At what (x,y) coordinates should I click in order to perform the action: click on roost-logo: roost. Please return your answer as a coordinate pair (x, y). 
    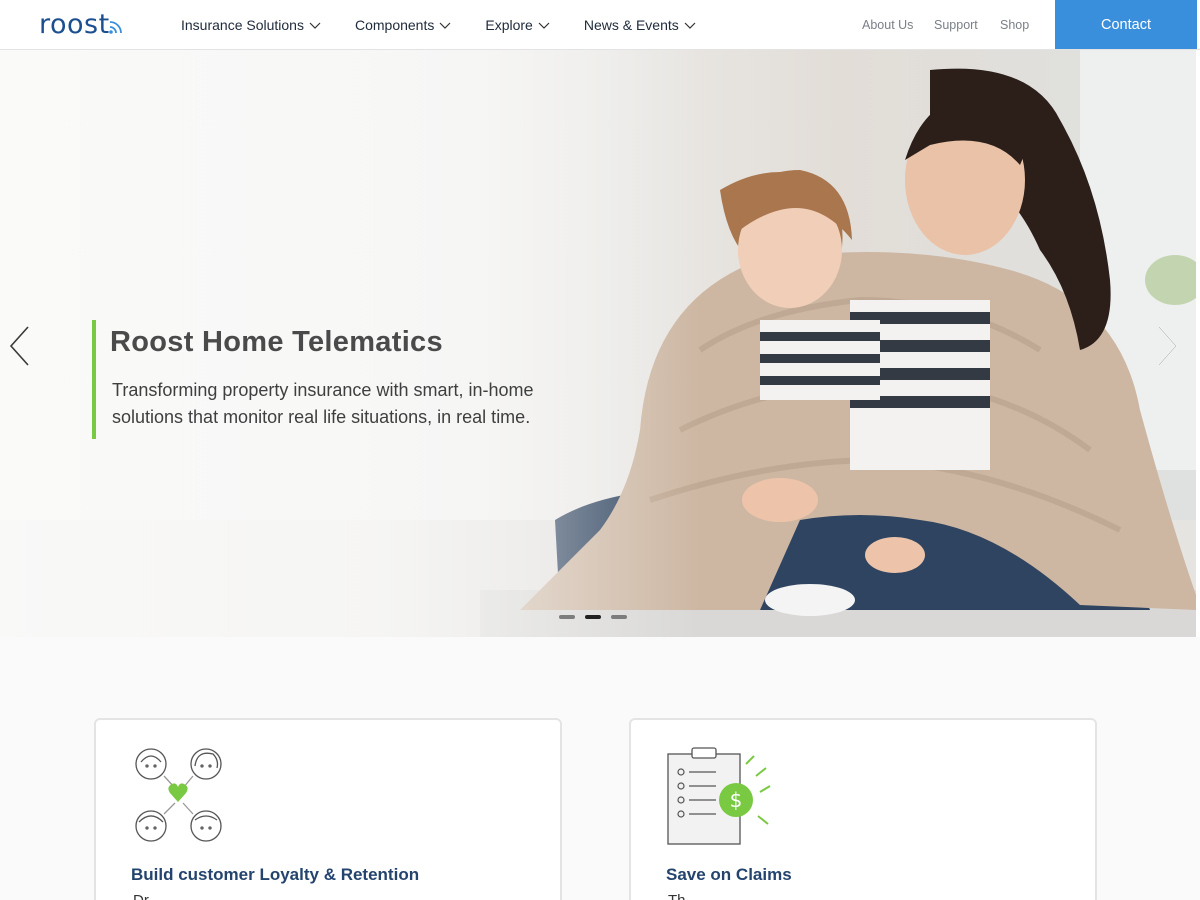
    Looking at the image, I should click on (91, 24).